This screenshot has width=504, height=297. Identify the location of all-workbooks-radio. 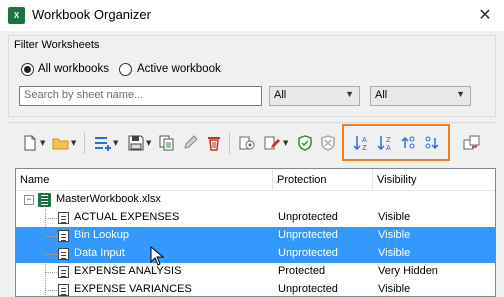
(27, 69).